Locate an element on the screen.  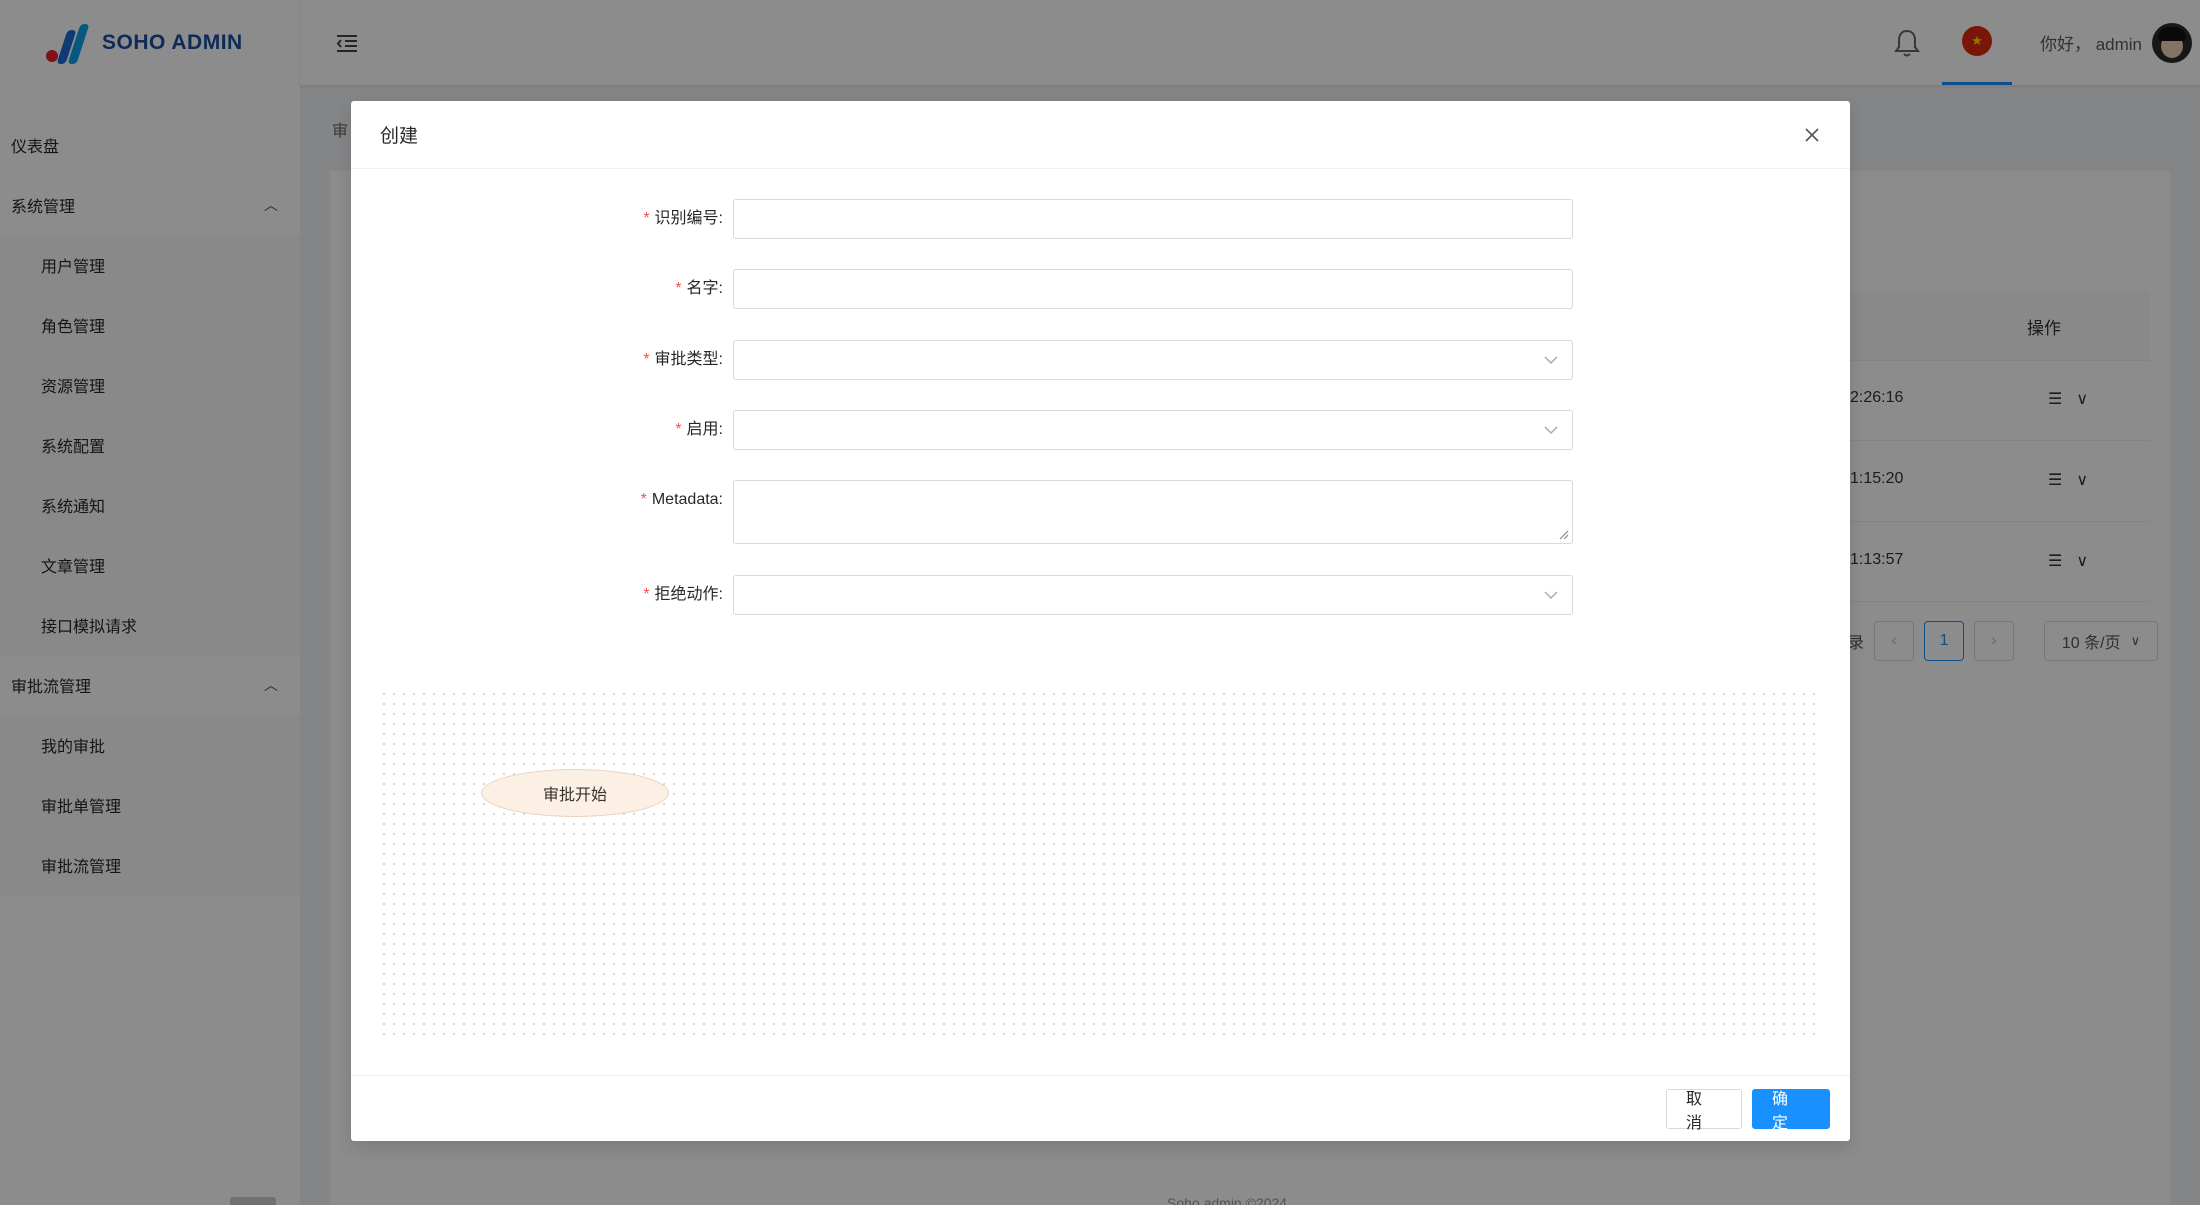
approval-type-label: 审批类型: is located at coordinates (688, 359).